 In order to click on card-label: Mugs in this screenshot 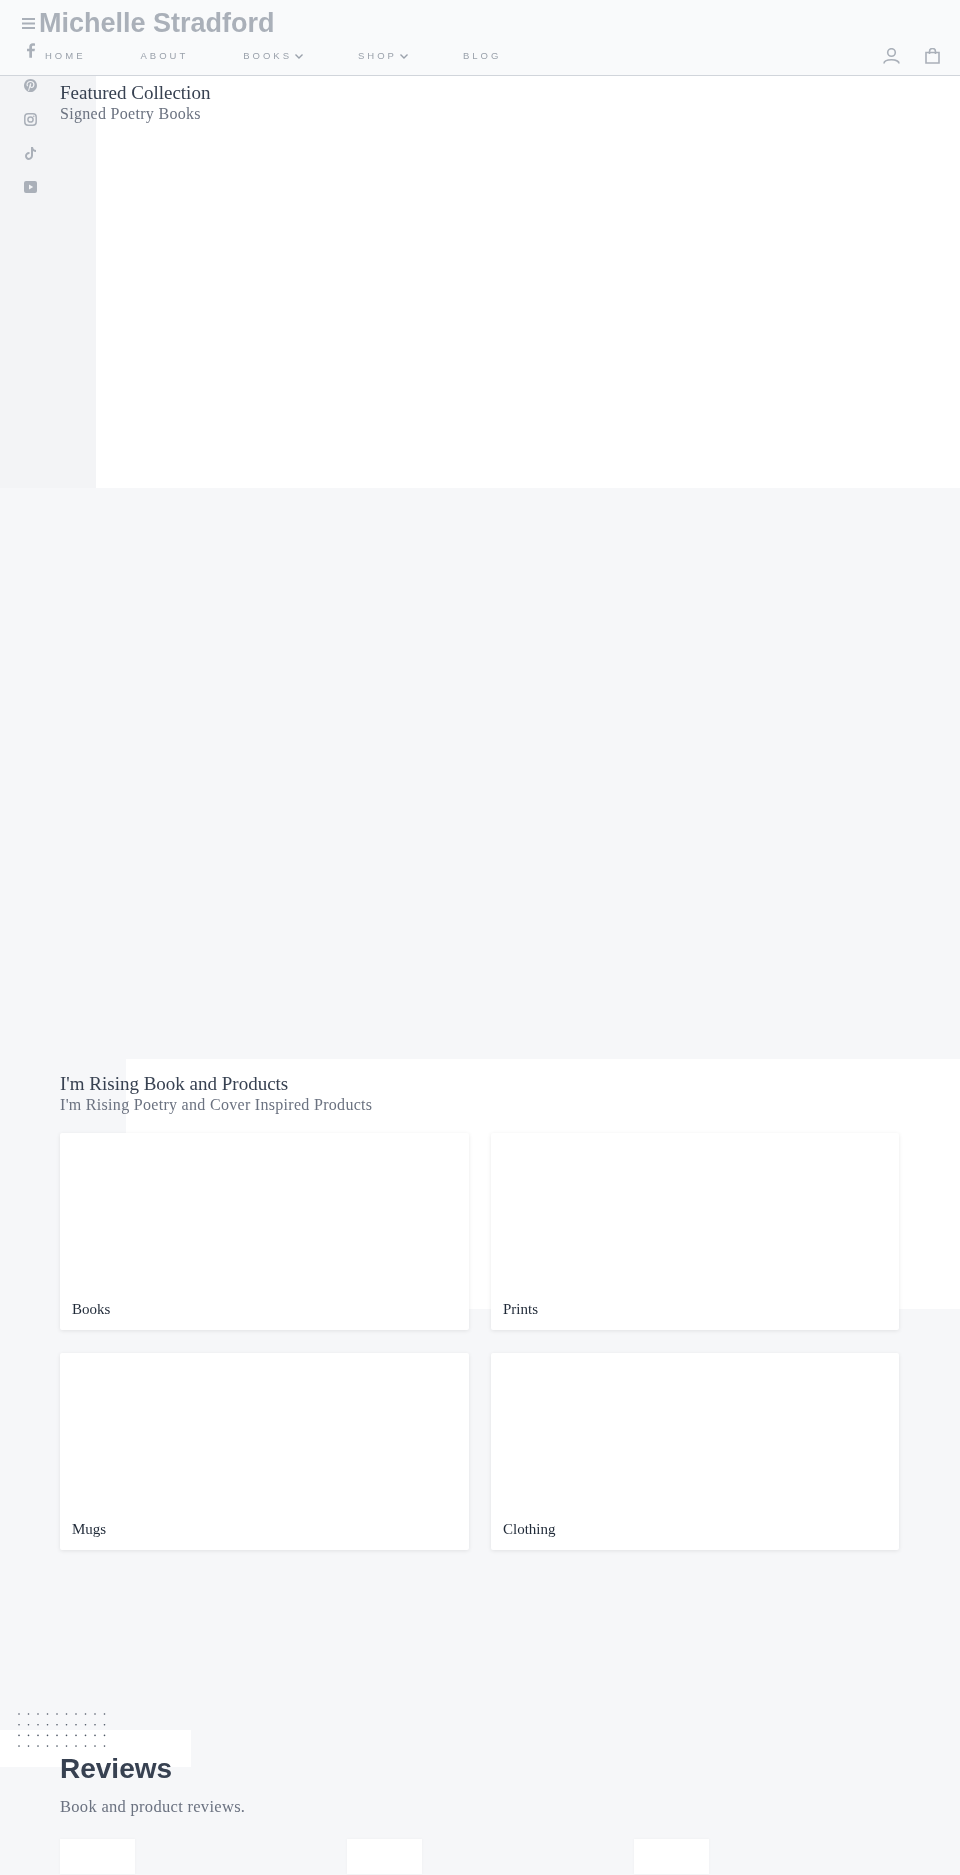, I will do `click(89, 1529)`.